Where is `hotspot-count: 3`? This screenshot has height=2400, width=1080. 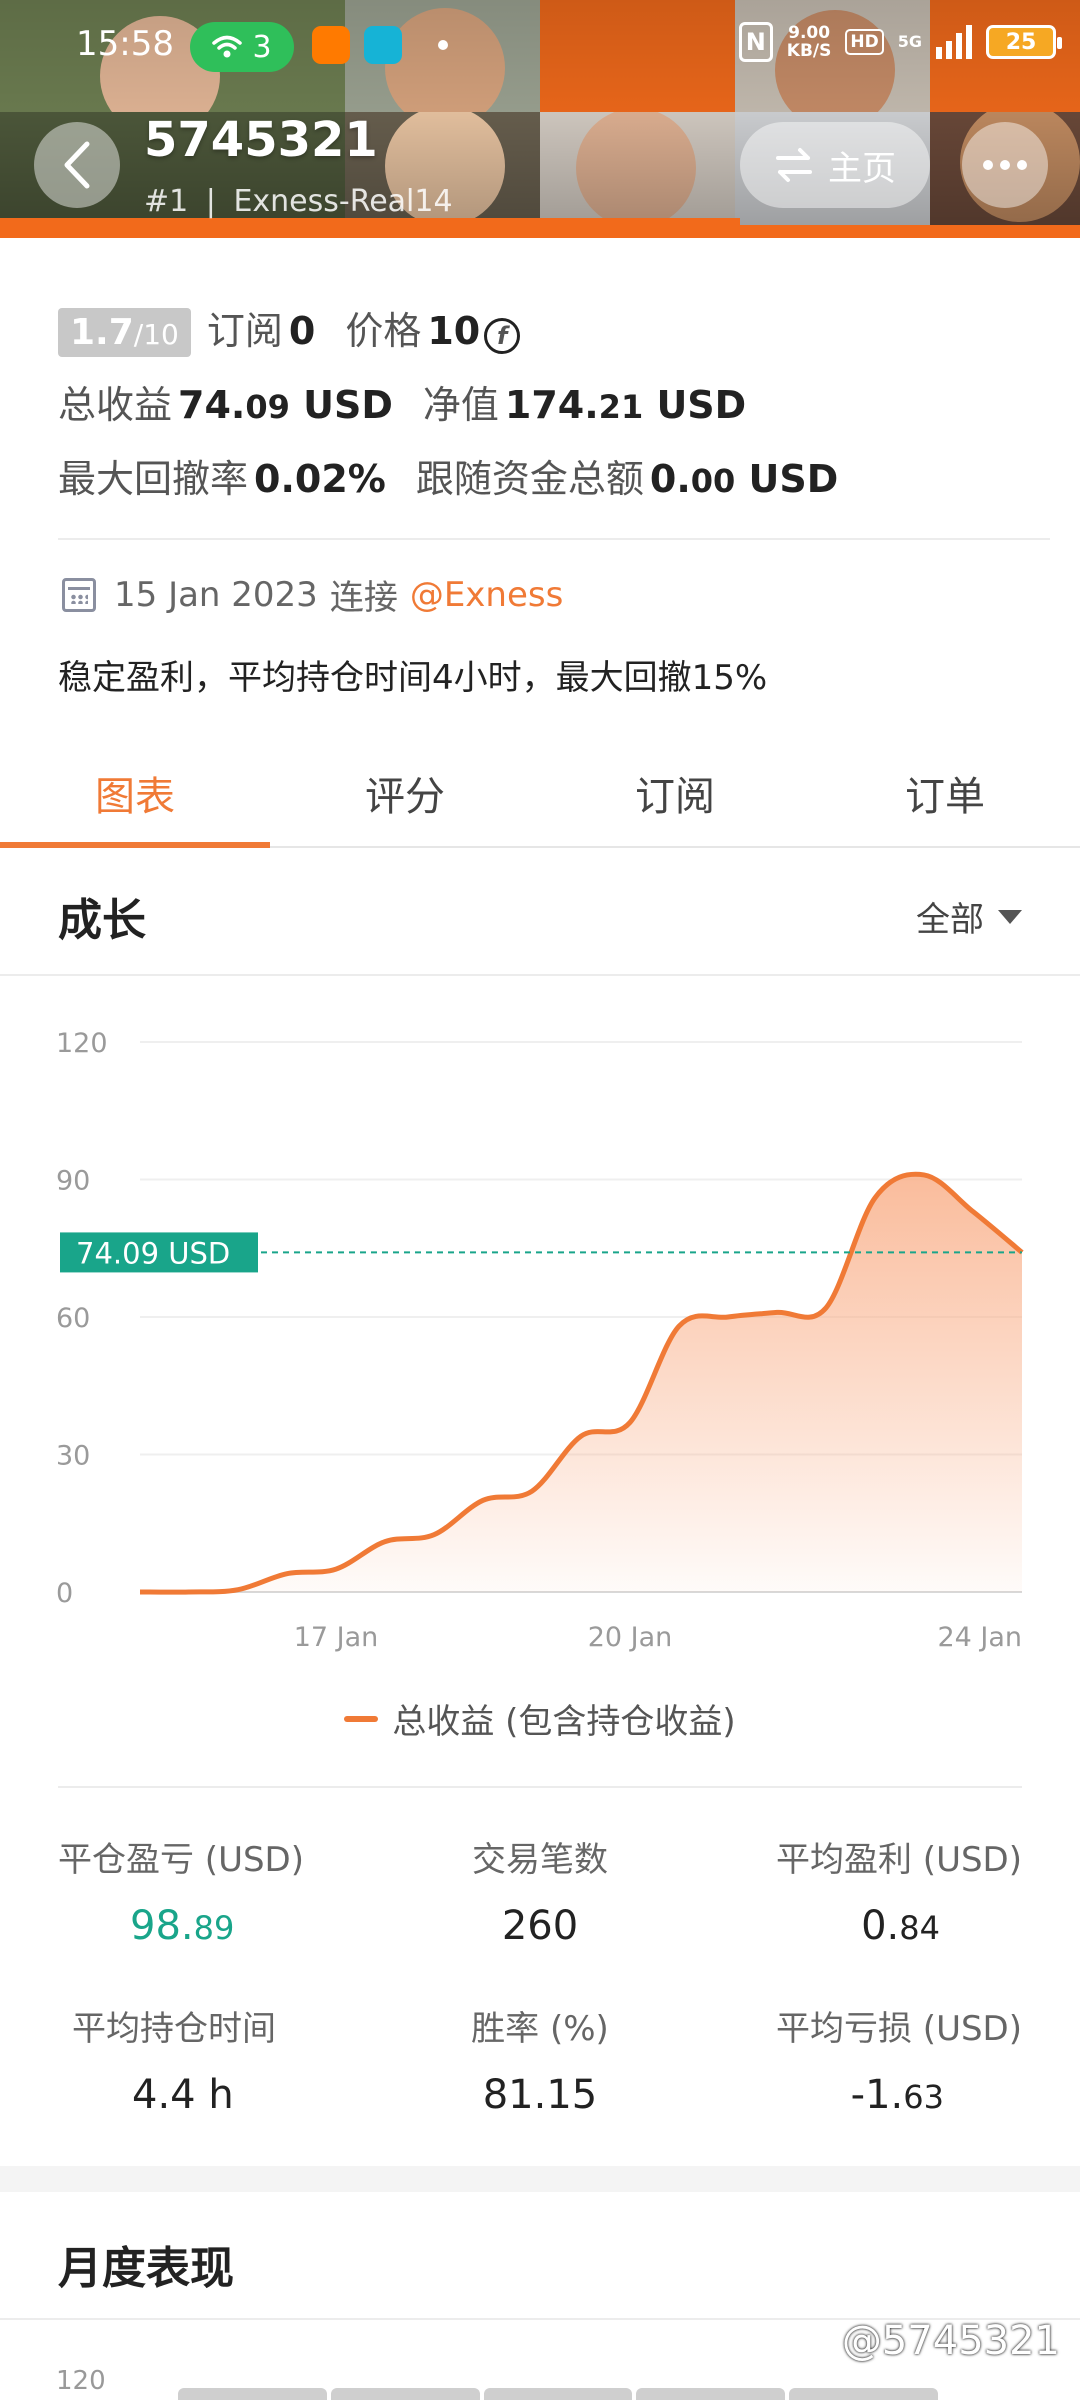 hotspot-count: 3 is located at coordinates (262, 47).